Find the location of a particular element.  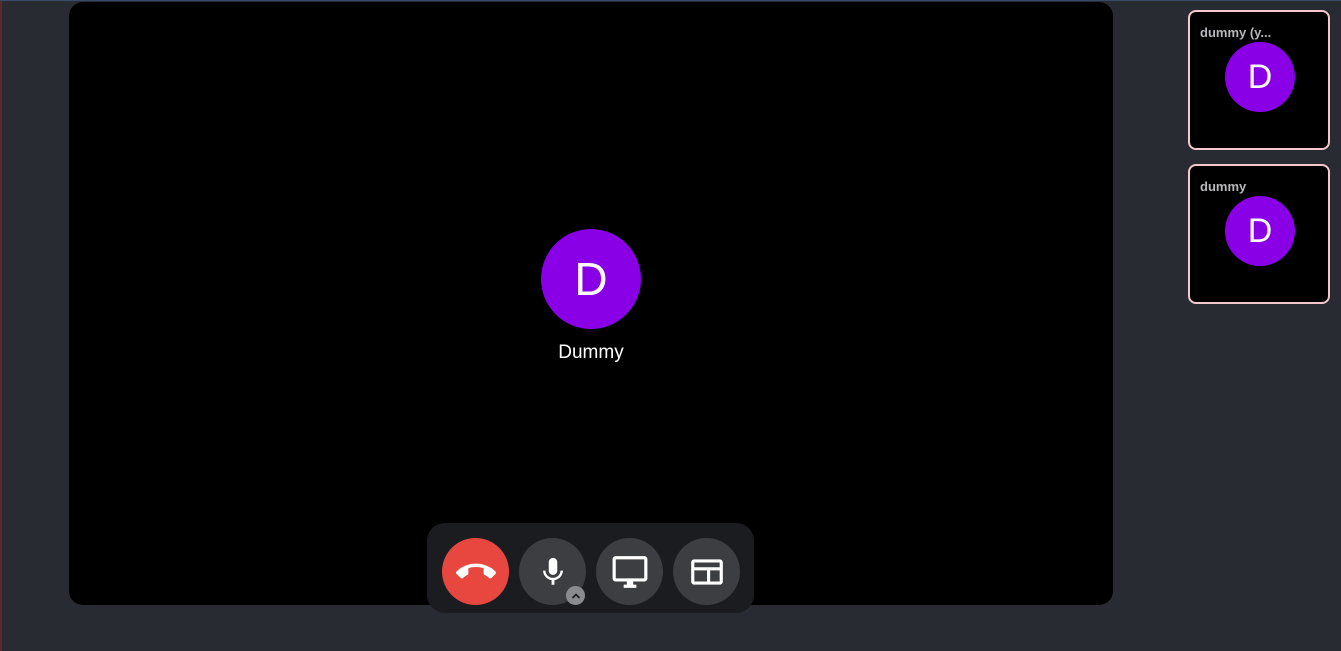

participant-tile: dummy D is located at coordinates (1259, 234).